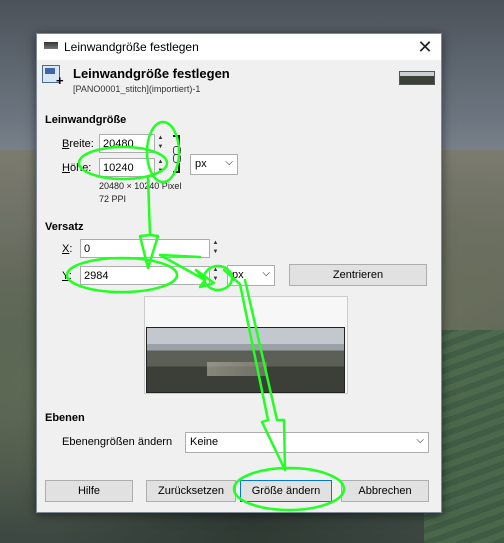  Describe the element at coordinates (214, 164) in the screenshot. I see `size-unit-select: px ⌵` at that location.